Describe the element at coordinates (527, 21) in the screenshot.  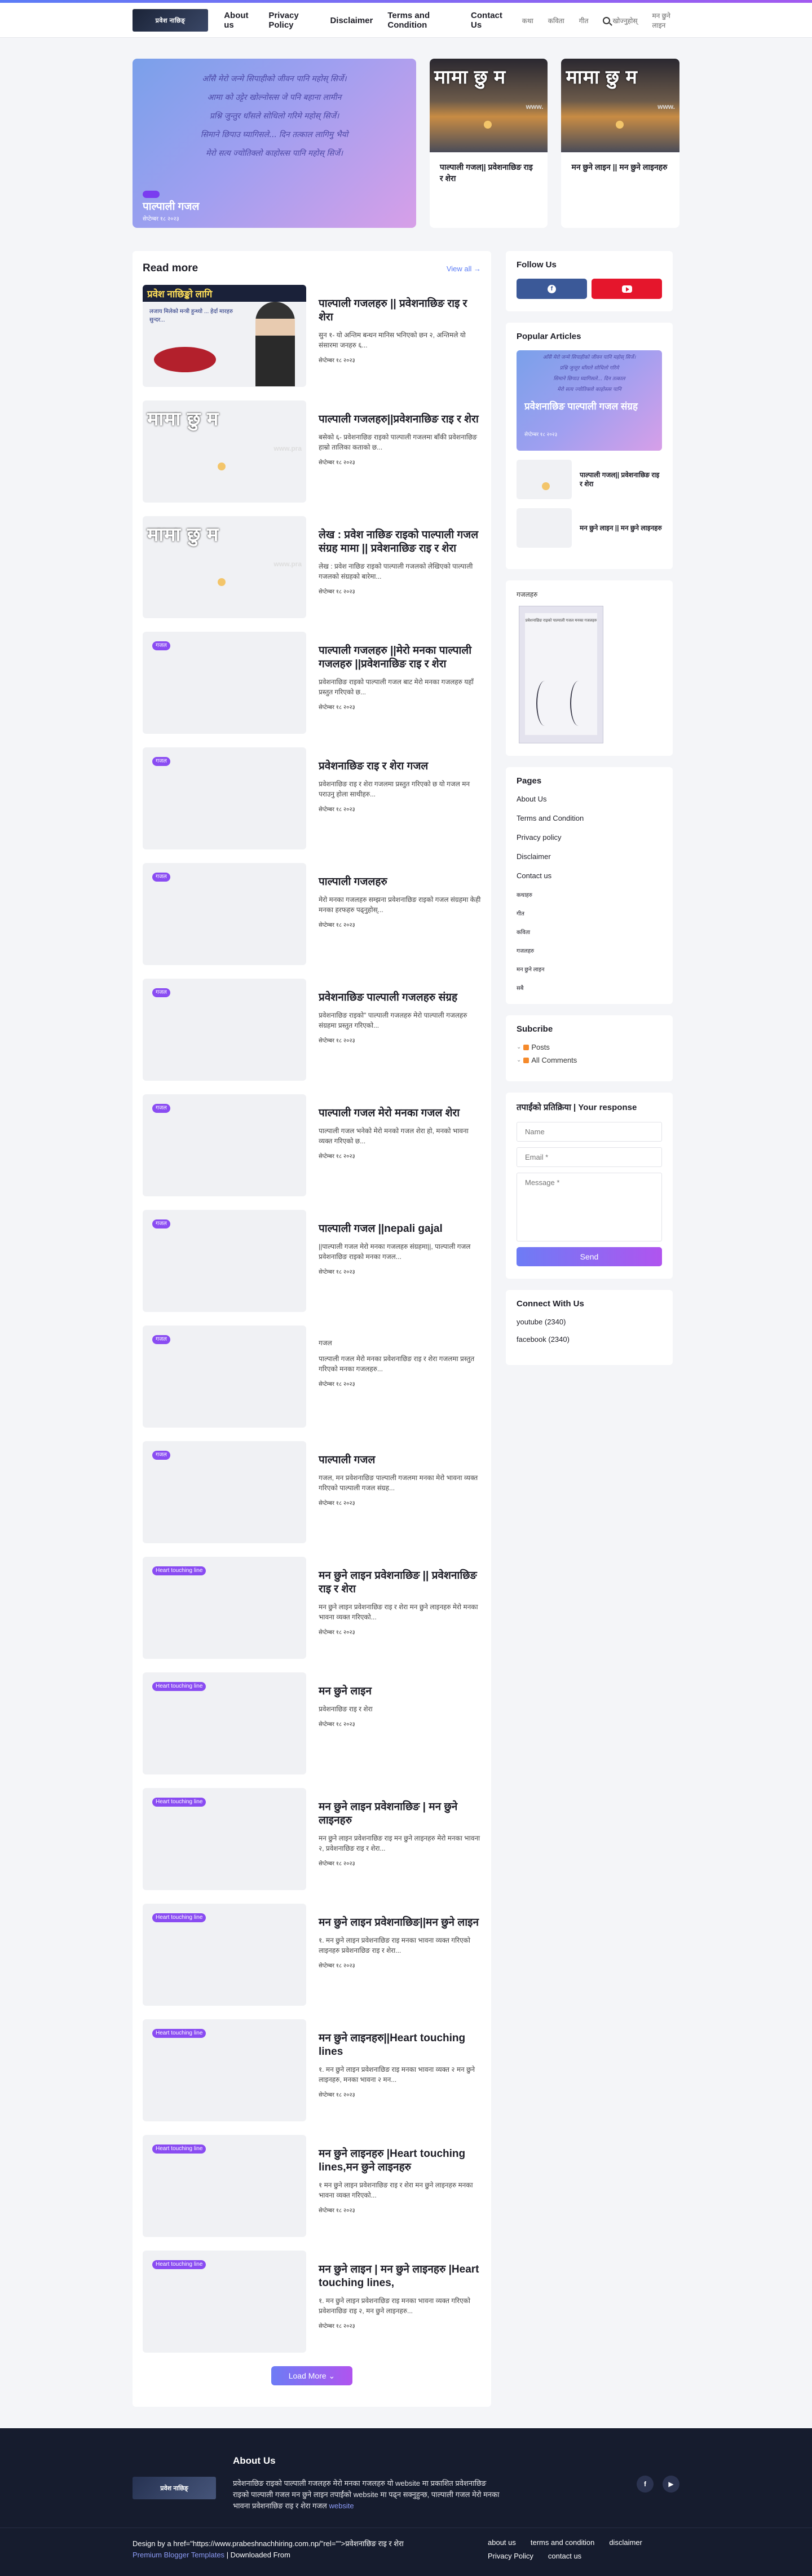
I see `nav-item-katha: कथा` at that location.